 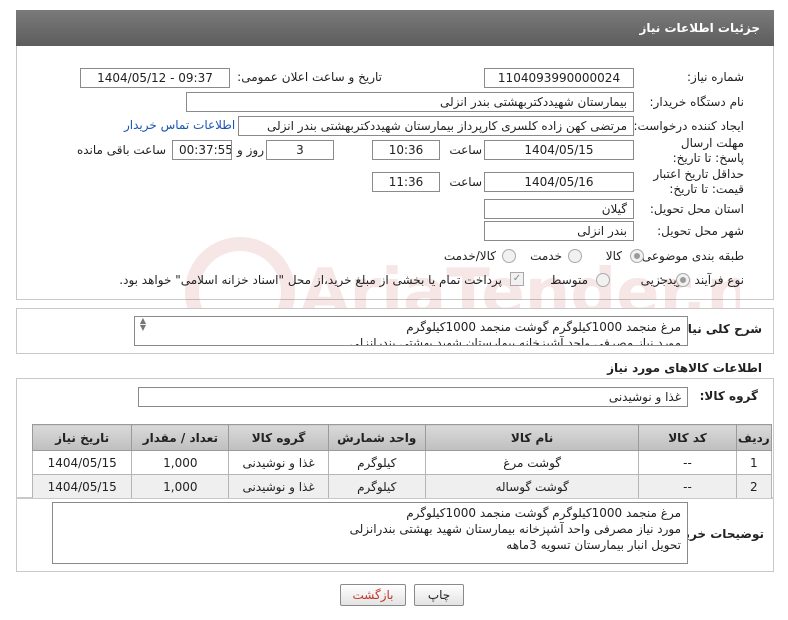 I want to click on province-field: گیلان, so click(x=559, y=209).